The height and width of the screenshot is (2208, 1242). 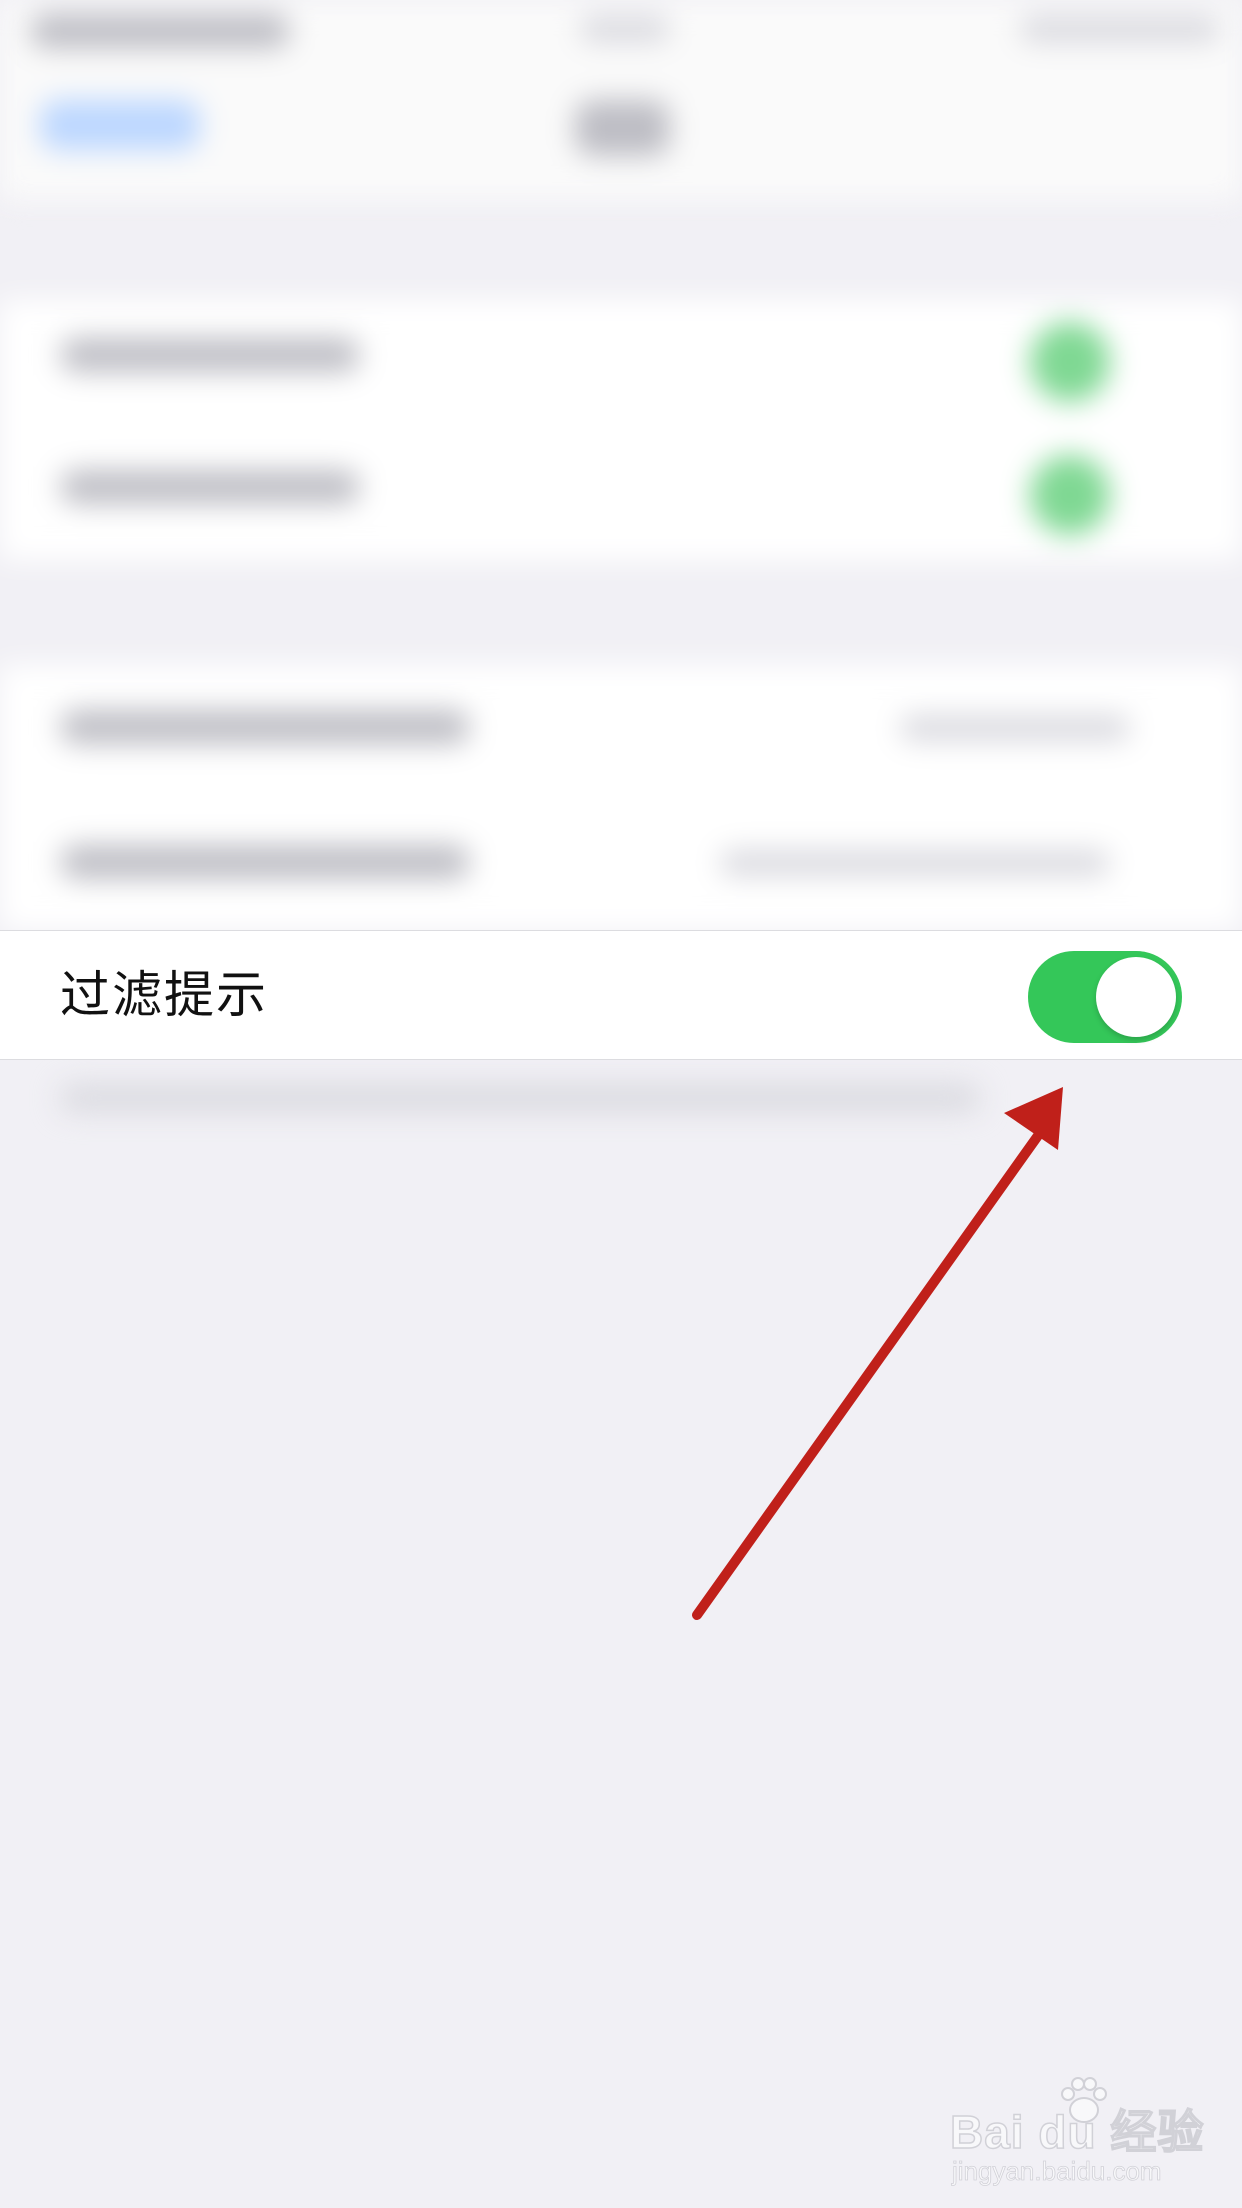 What do you see at coordinates (621, 130) in the screenshot?
I see `navigation-bar` at bounding box center [621, 130].